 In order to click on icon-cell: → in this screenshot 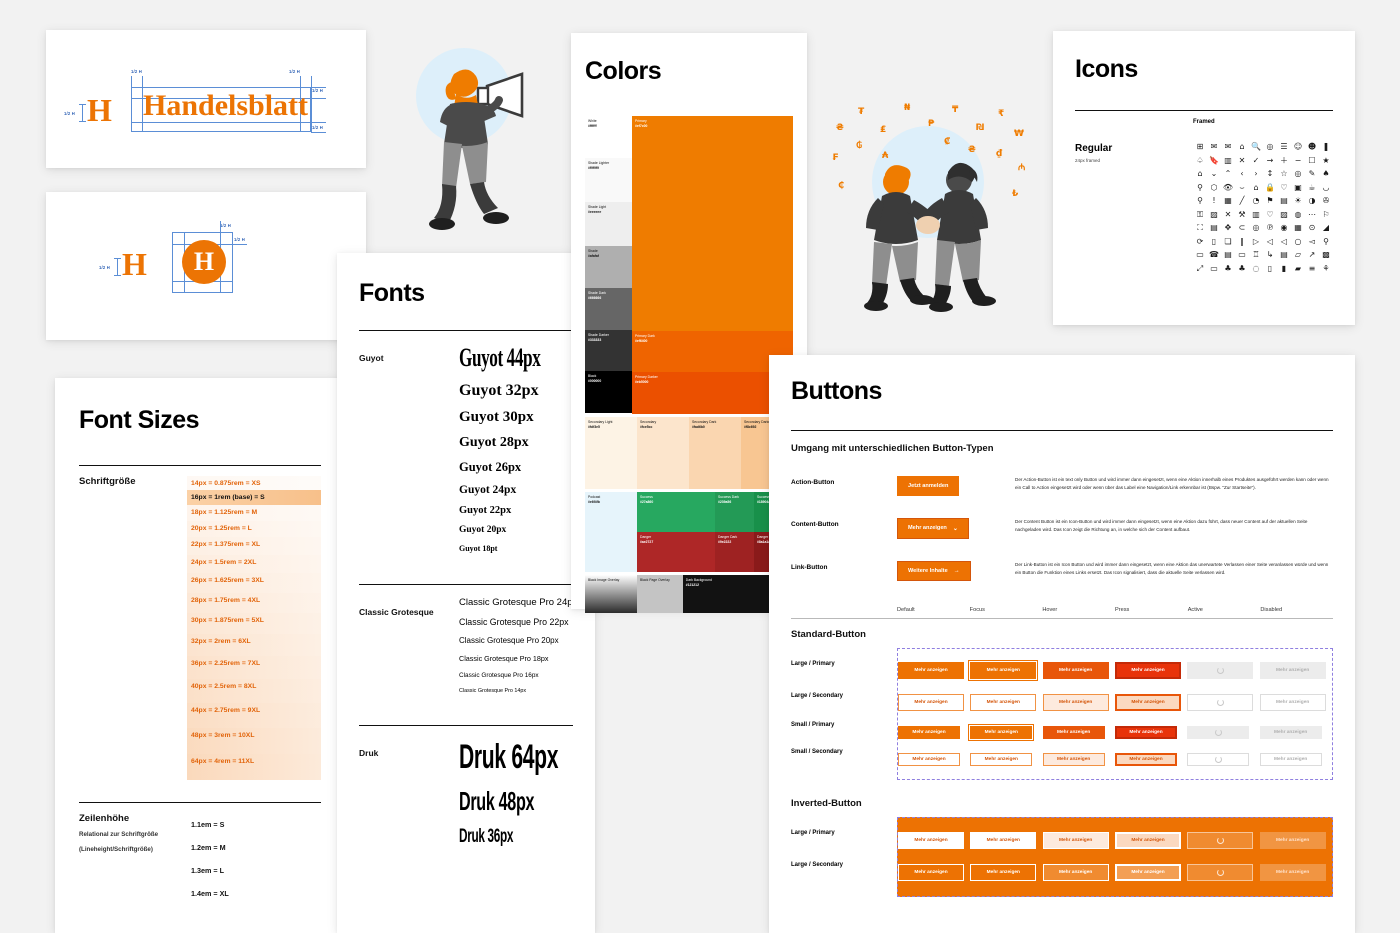, I will do `click(1270, 160)`.